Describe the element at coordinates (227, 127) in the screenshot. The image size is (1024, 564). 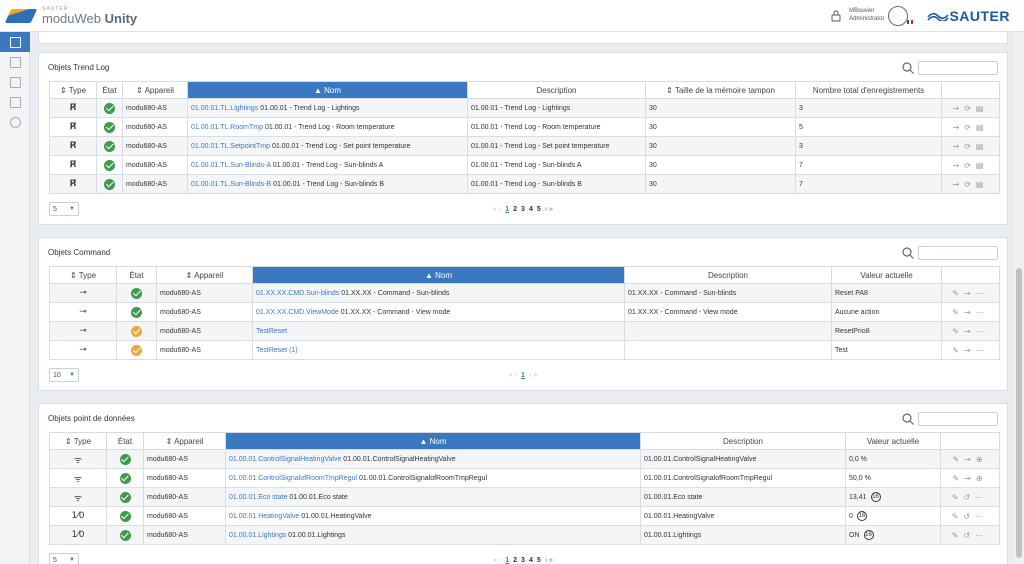
I see `object-address-link: 01.00.01.TL.RoomTmp` at that location.